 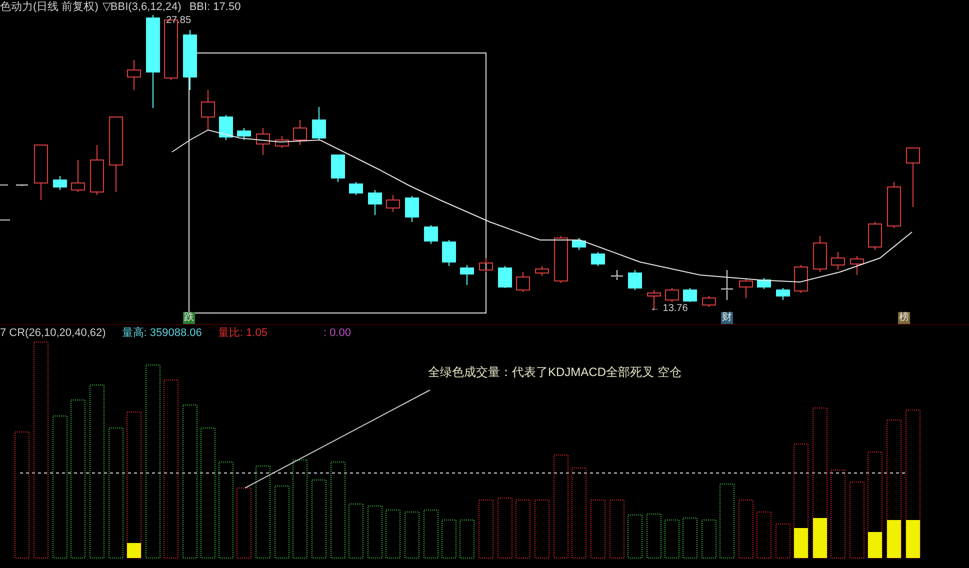 What do you see at coordinates (179, 21) in the screenshot?
I see `high-price-label: 27.85` at bounding box center [179, 21].